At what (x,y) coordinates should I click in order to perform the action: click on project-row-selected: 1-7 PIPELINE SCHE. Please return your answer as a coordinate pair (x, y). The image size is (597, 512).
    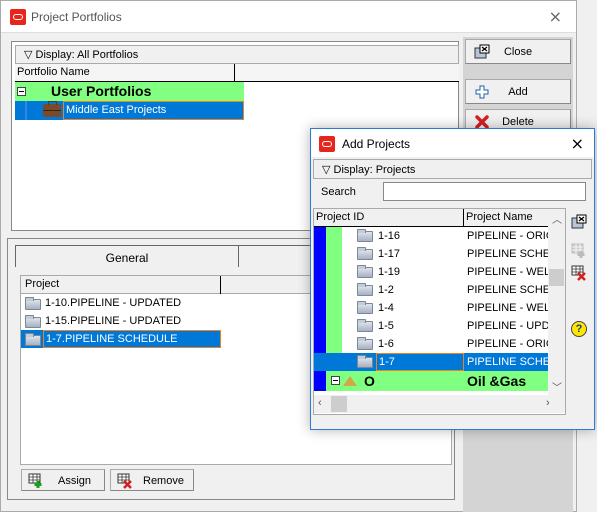
    Looking at the image, I should click on (431, 362).